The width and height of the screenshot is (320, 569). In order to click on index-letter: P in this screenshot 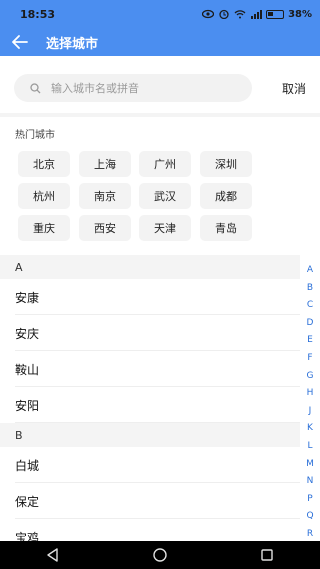, I will do `click(309, 500)`.